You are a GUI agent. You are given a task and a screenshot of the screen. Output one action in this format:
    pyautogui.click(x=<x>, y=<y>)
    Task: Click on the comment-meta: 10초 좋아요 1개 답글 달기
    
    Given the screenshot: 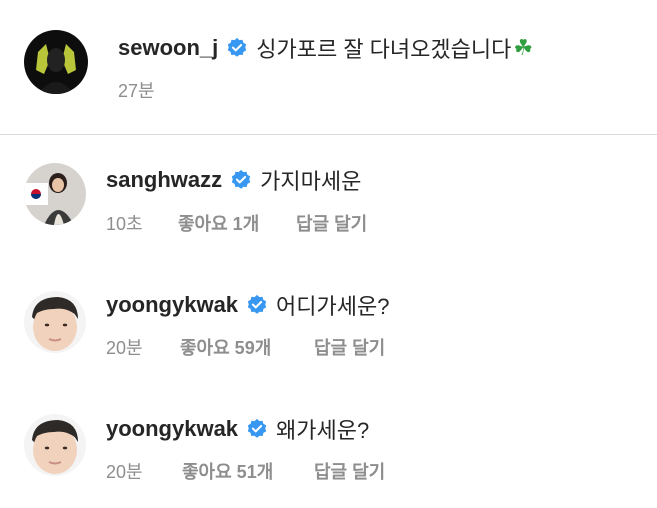 What is the action you would take?
    pyautogui.click(x=236, y=223)
    